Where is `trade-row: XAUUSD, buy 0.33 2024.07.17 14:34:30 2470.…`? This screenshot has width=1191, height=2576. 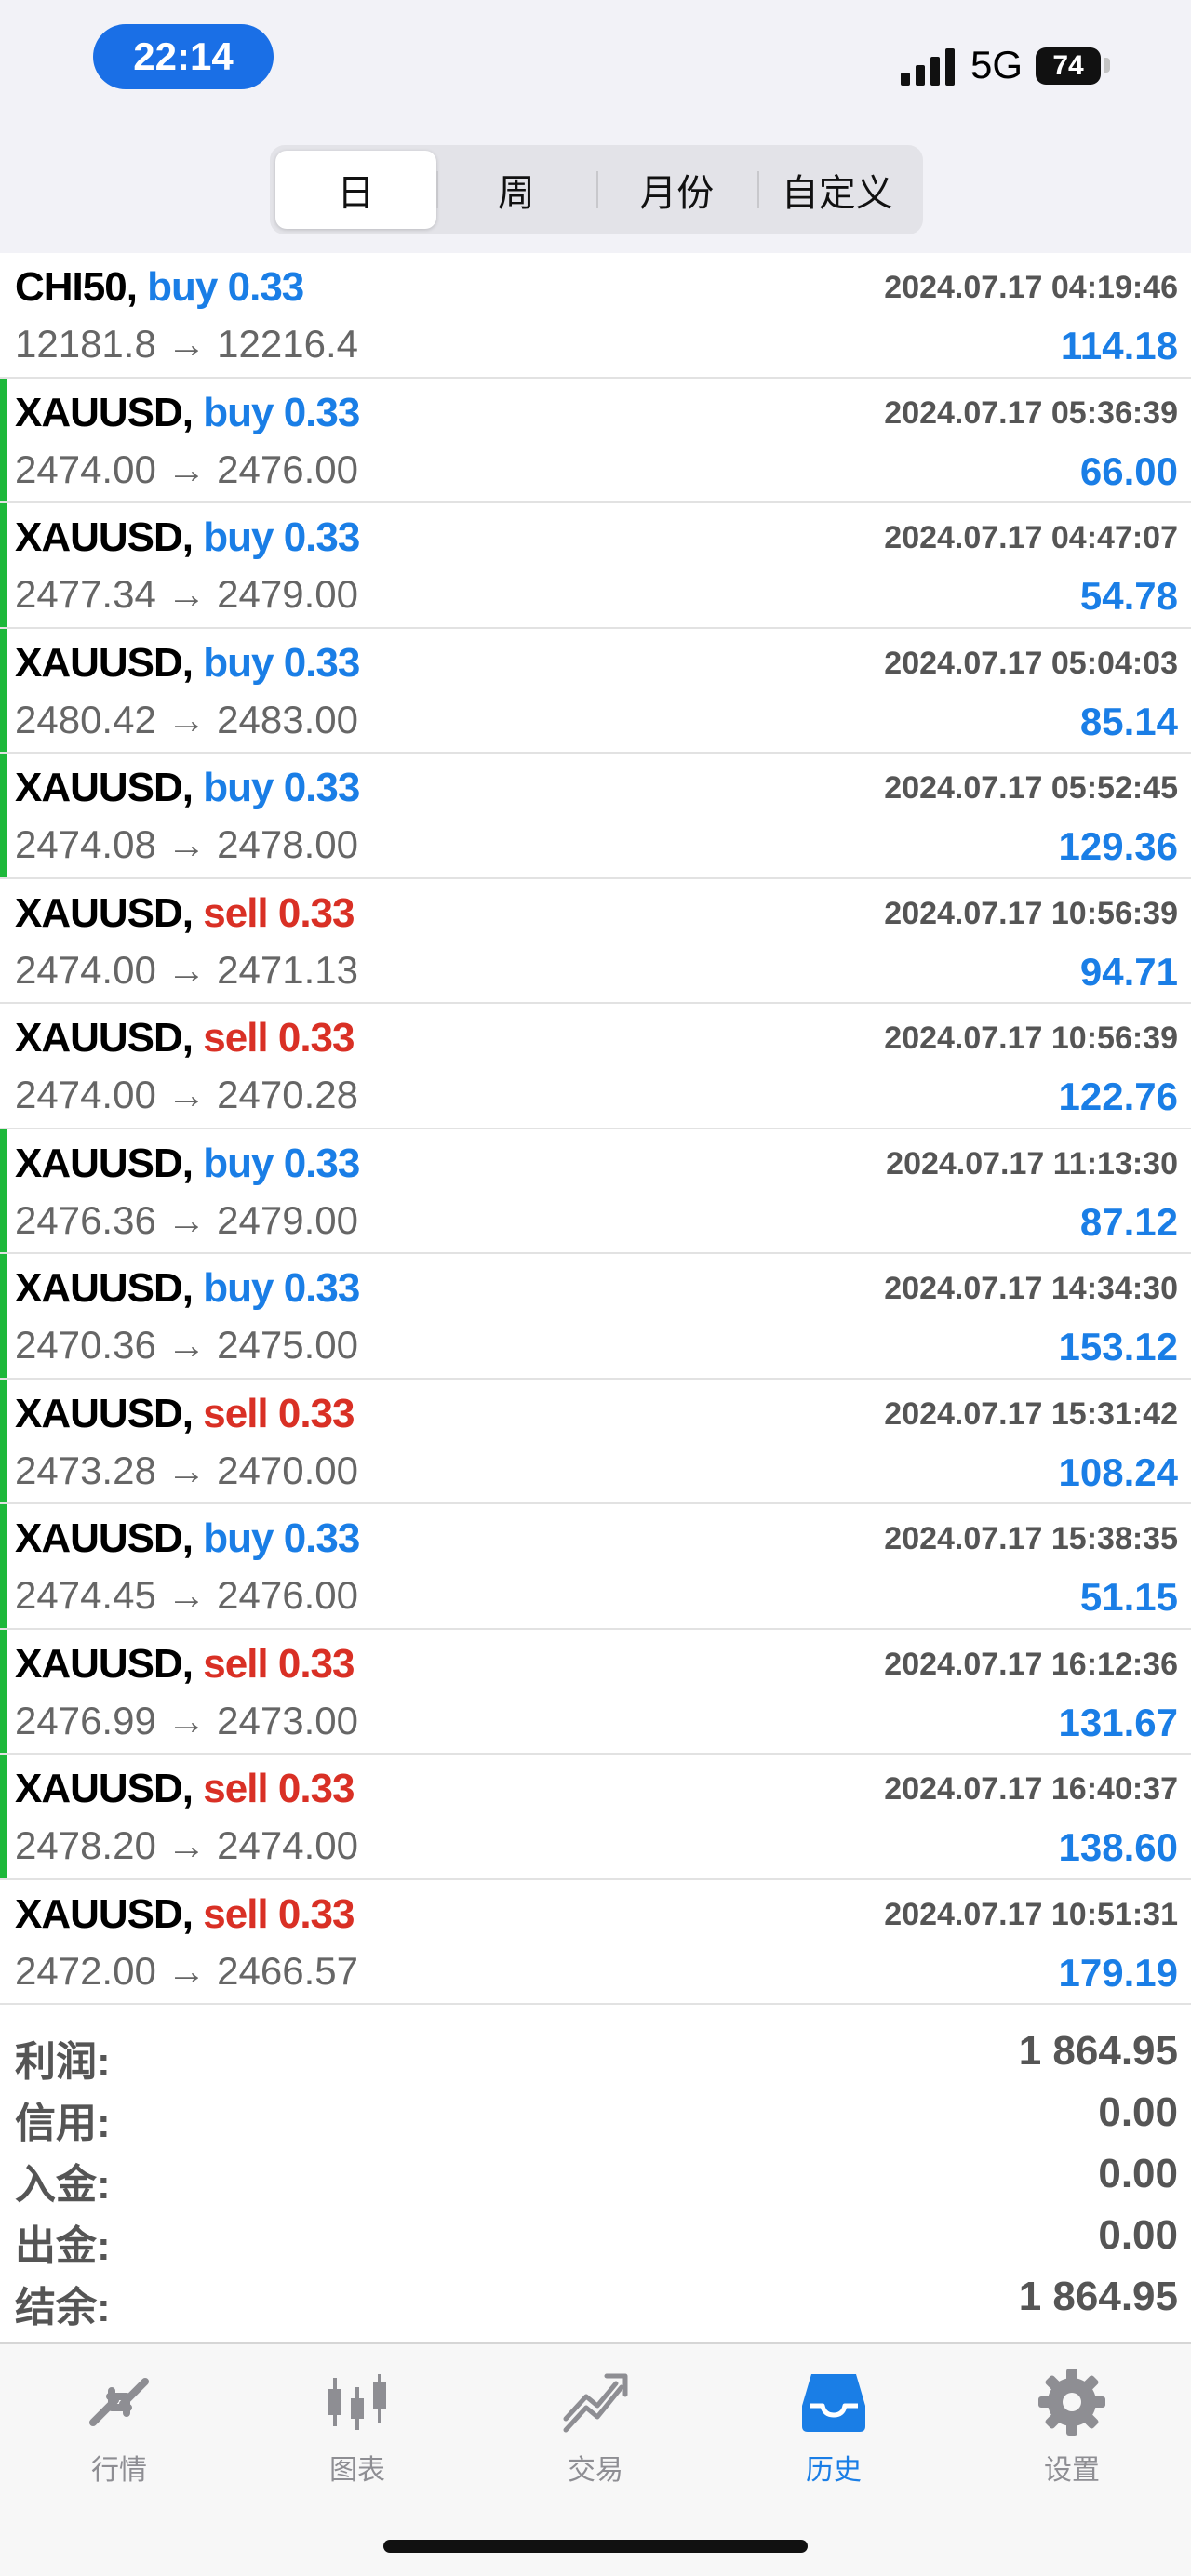
trade-row: XAUUSD, buy 0.33 2024.07.17 14:34:30 2470.… is located at coordinates (595, 1317).